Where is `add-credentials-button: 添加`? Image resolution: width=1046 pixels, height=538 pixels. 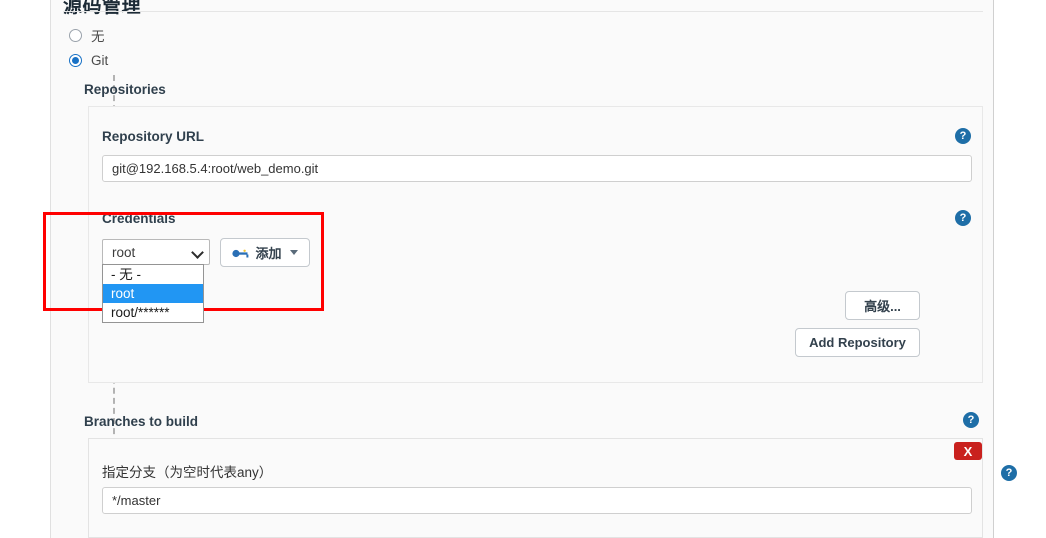
add-credentials-button: 添加 is located at coordinates (265, 252).